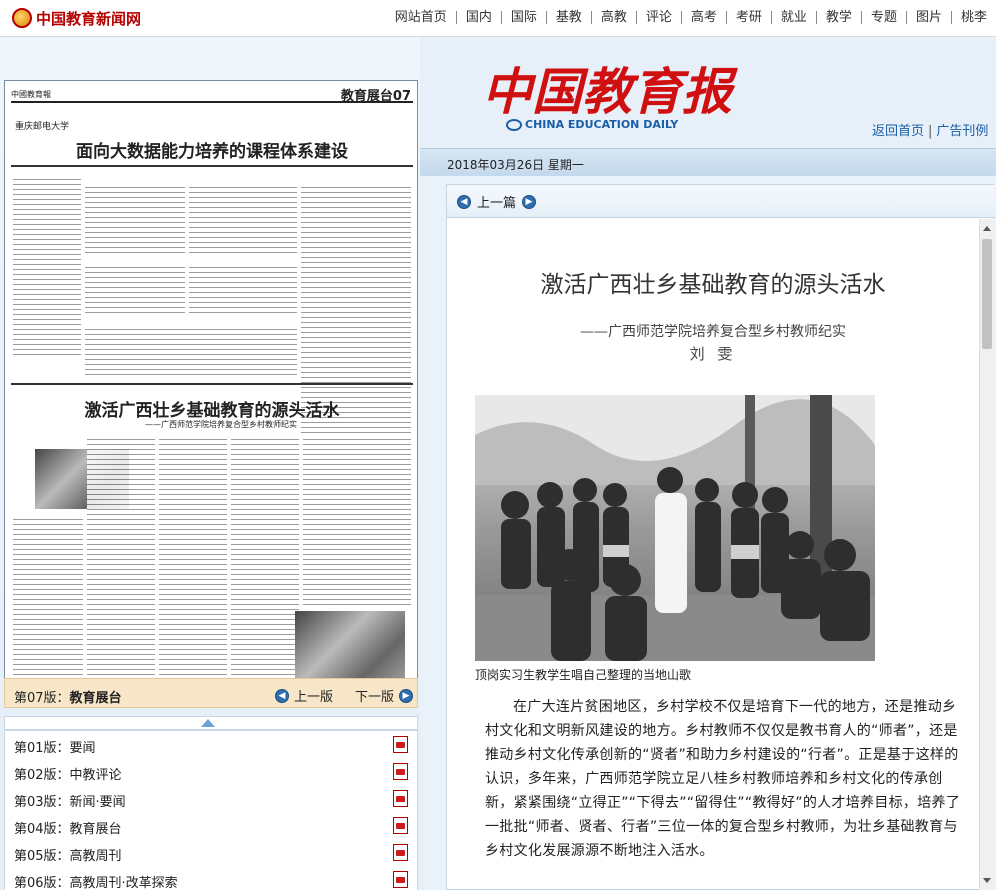  What do you see at coordinates (748, 17) in the screenshot?
I see `nav-kaoyan: 考研` at bounding box center [748, 17].